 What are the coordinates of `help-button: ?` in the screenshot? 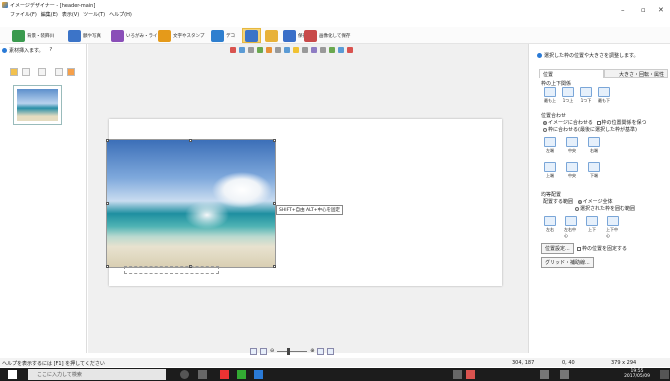 It's located at (51, 50).